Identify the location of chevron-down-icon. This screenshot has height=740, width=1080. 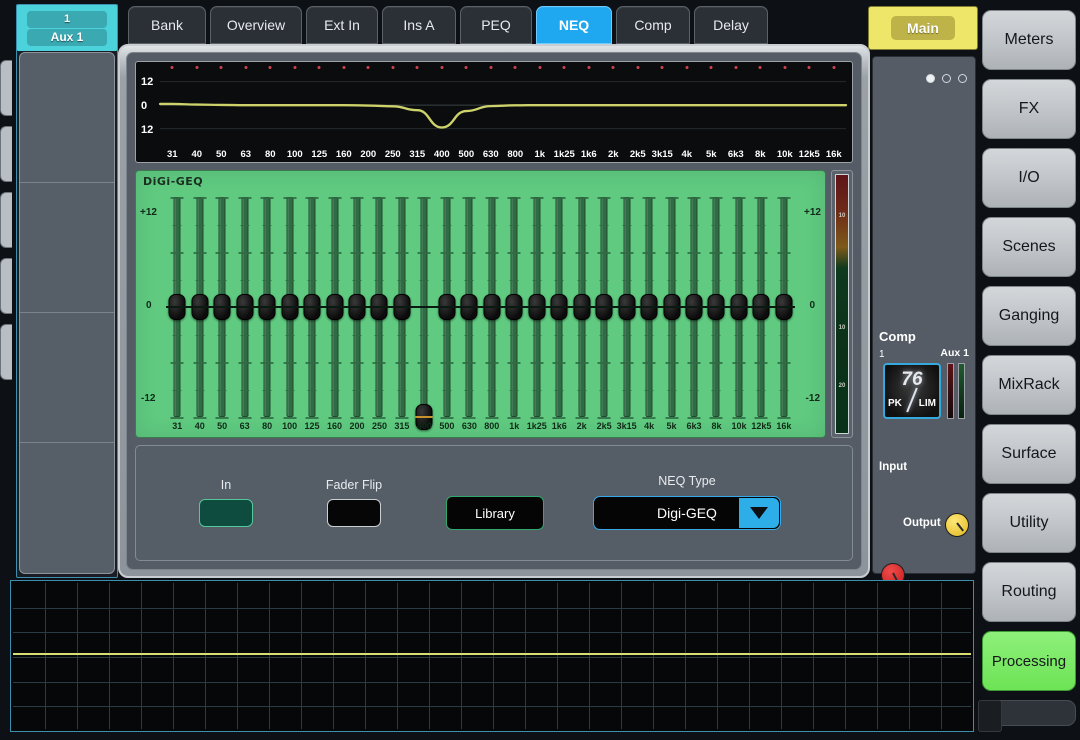
(759, 513).